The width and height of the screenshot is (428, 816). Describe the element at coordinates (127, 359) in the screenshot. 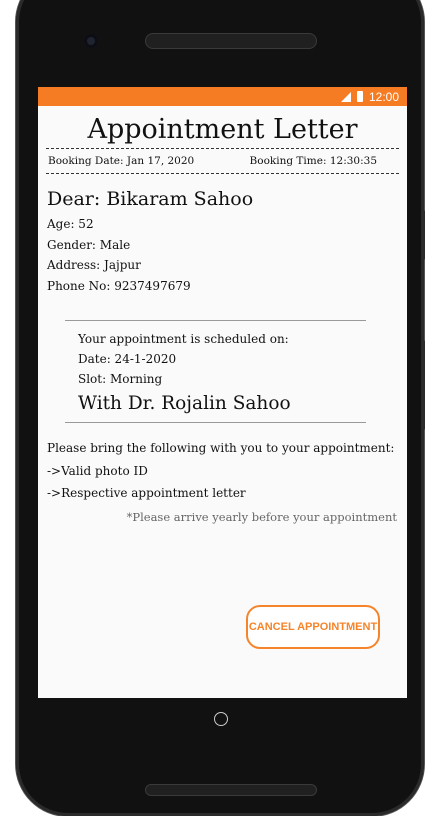

I see `appointment-date: Date: 24-1-2020` at that location.